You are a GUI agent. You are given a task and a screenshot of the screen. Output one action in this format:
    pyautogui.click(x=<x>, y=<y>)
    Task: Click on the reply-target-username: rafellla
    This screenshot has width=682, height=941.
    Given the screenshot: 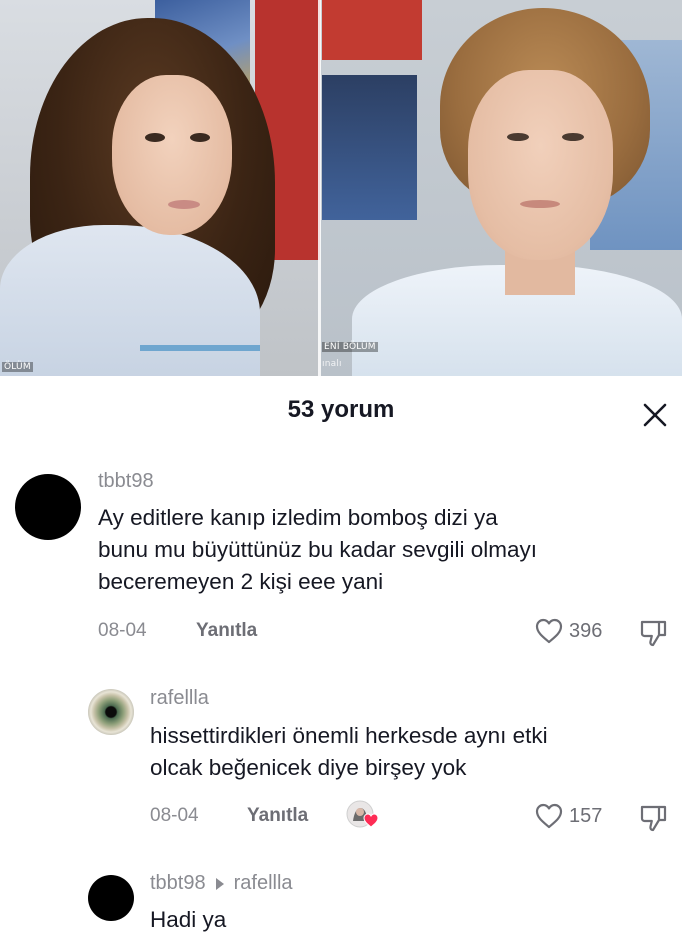 What is the action you would take?
    pyautogui.click(x=263, y=883)
    